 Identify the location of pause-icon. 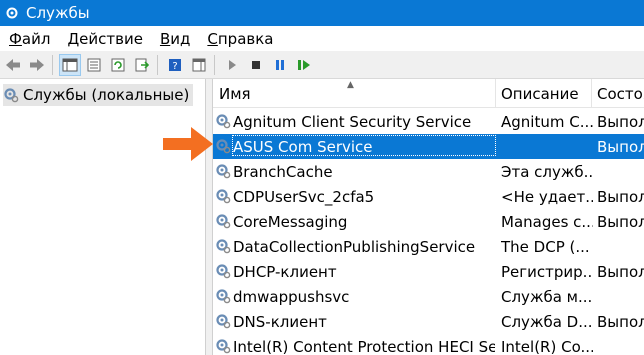
(280, 65).